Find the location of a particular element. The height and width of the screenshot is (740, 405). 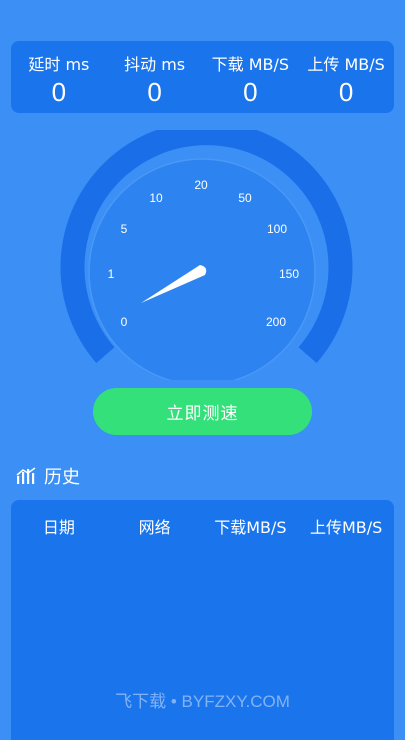

stat-latency: 延时 ms 0 is located at coordinates (59, 77).